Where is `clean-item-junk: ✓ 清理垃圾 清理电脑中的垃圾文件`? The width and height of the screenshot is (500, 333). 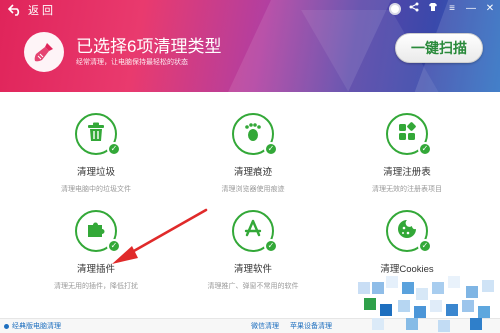 clean-item-junk: ✓ 清理垃圾 清理电脑中的垃圾文件 is located at coordinates (96, 153).